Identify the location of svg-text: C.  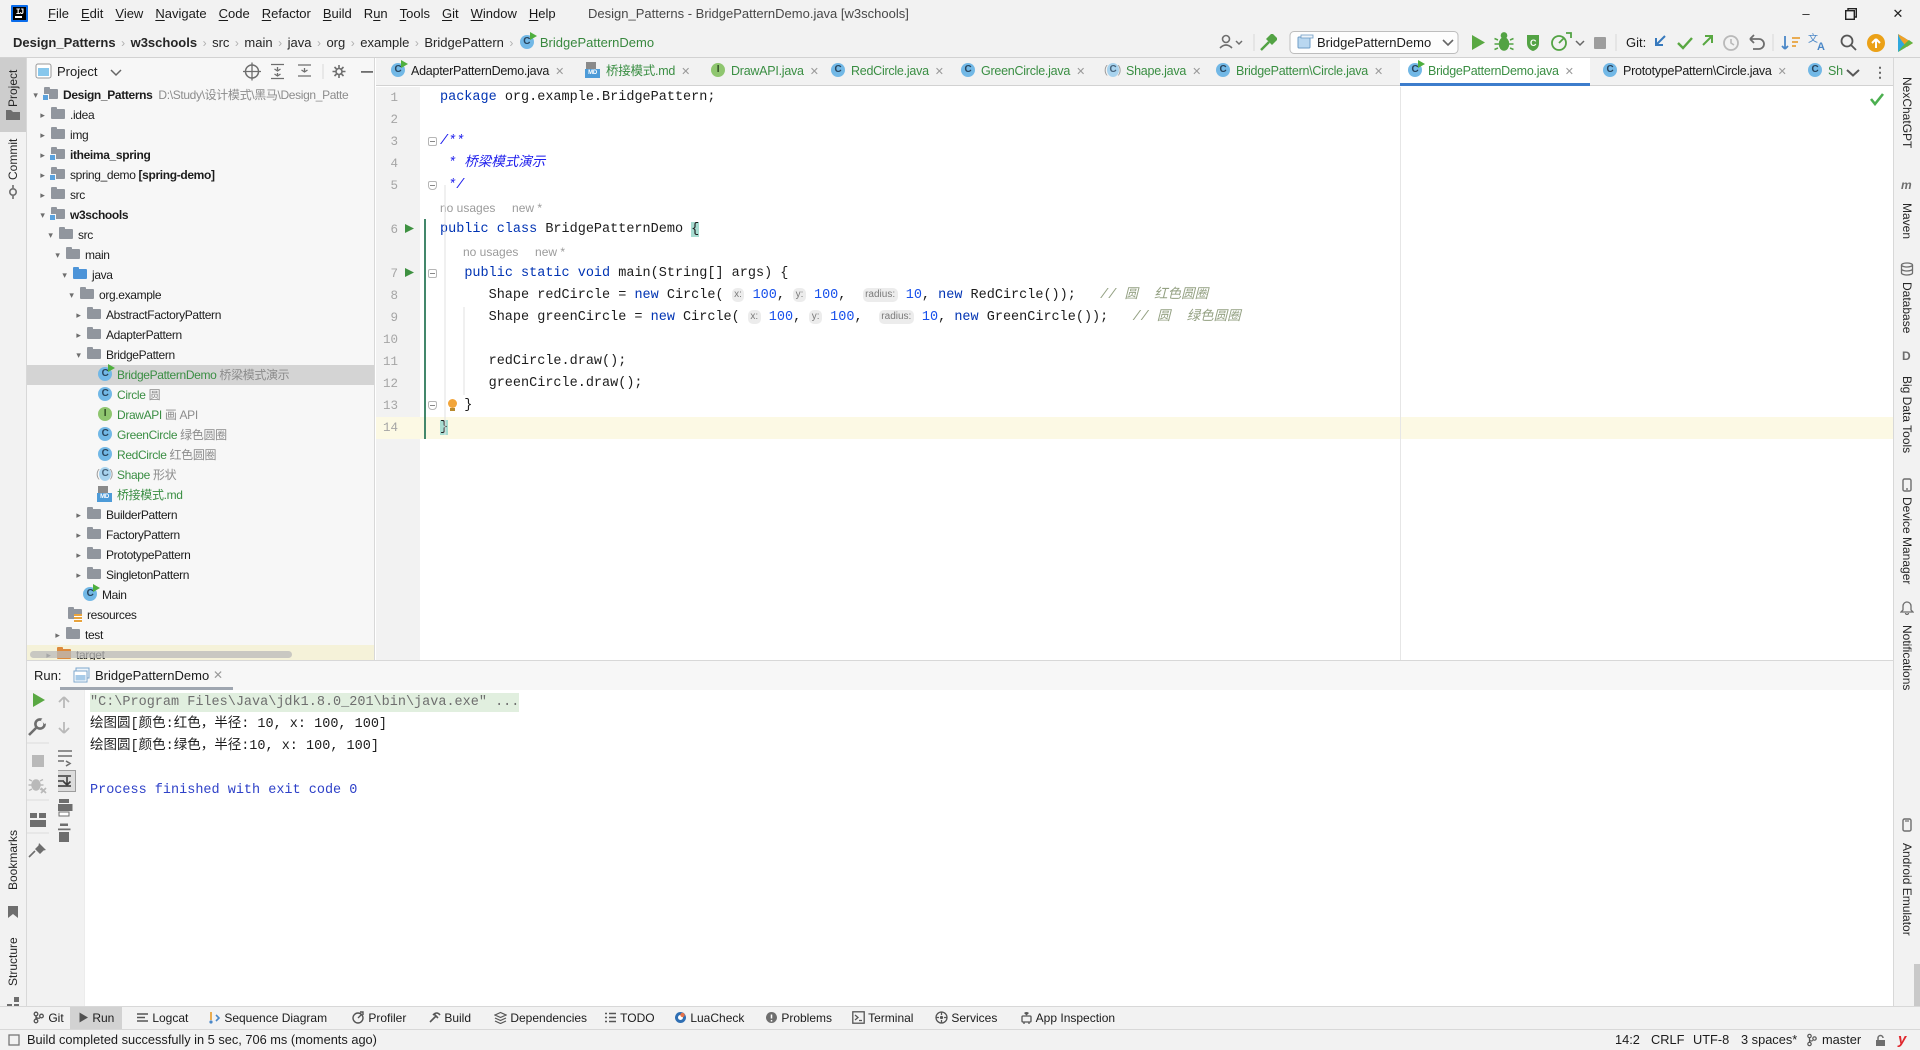
(1533, 43).